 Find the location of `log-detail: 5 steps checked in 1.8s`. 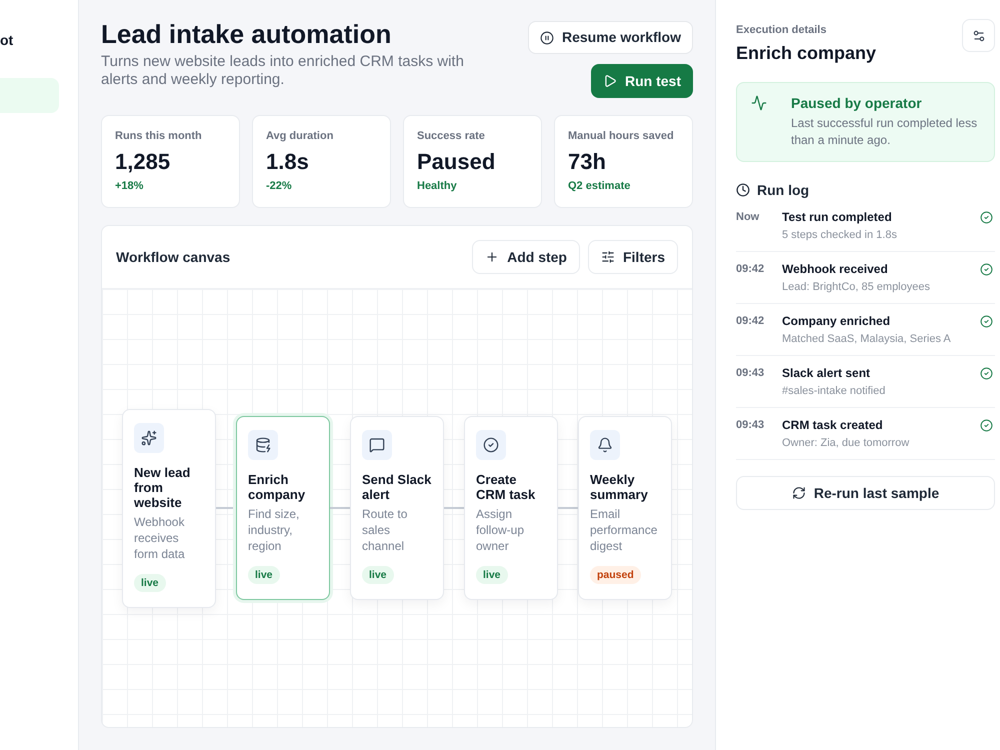

log-detail: 5 steps checked in 1.8s is located at coordinates (840, 235).